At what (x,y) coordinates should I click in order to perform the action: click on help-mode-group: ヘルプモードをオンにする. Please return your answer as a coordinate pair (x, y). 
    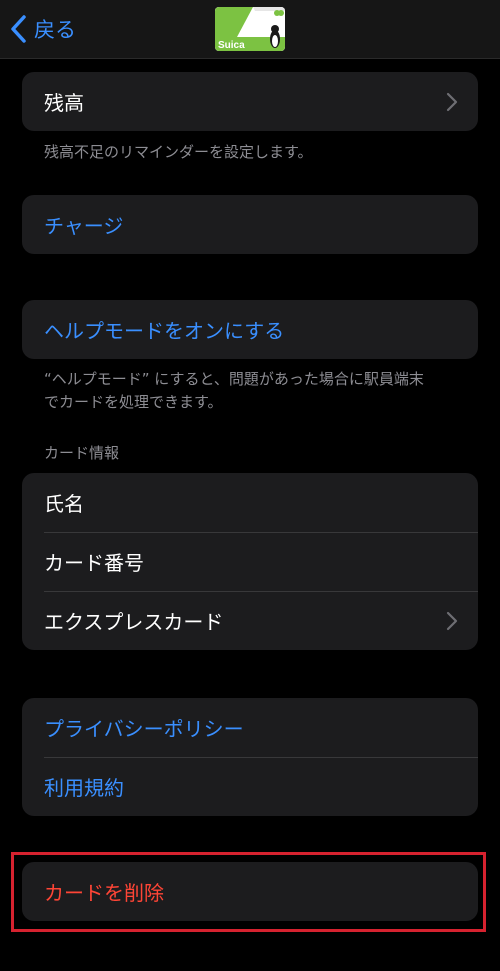
    Looking at the image, I should click on (250, 329).